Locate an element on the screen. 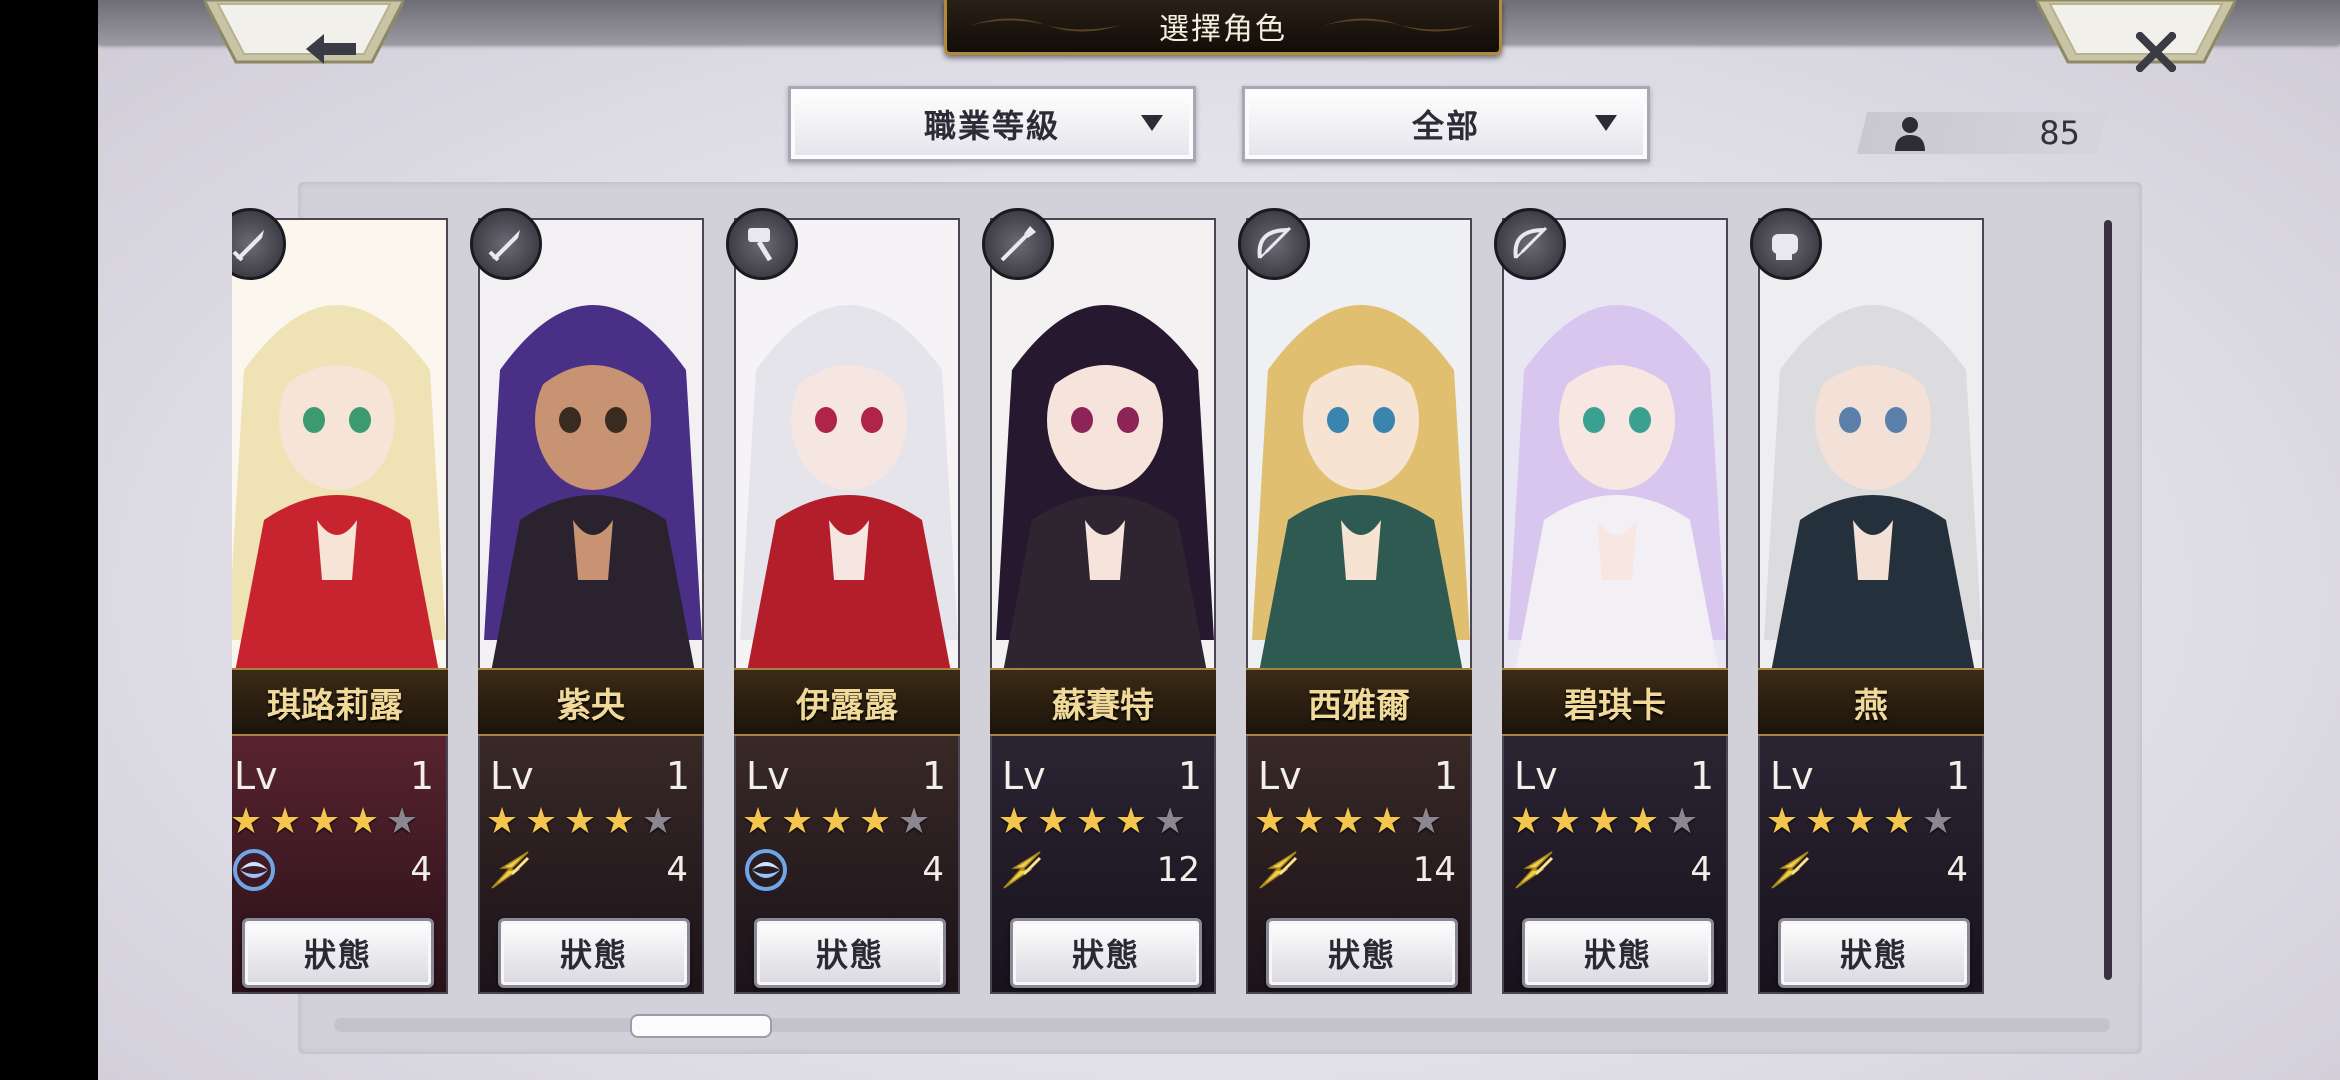 This screenshot has height=1080, width=2340. character-name: 琪路莉露 is located at coordinates (340, 702).